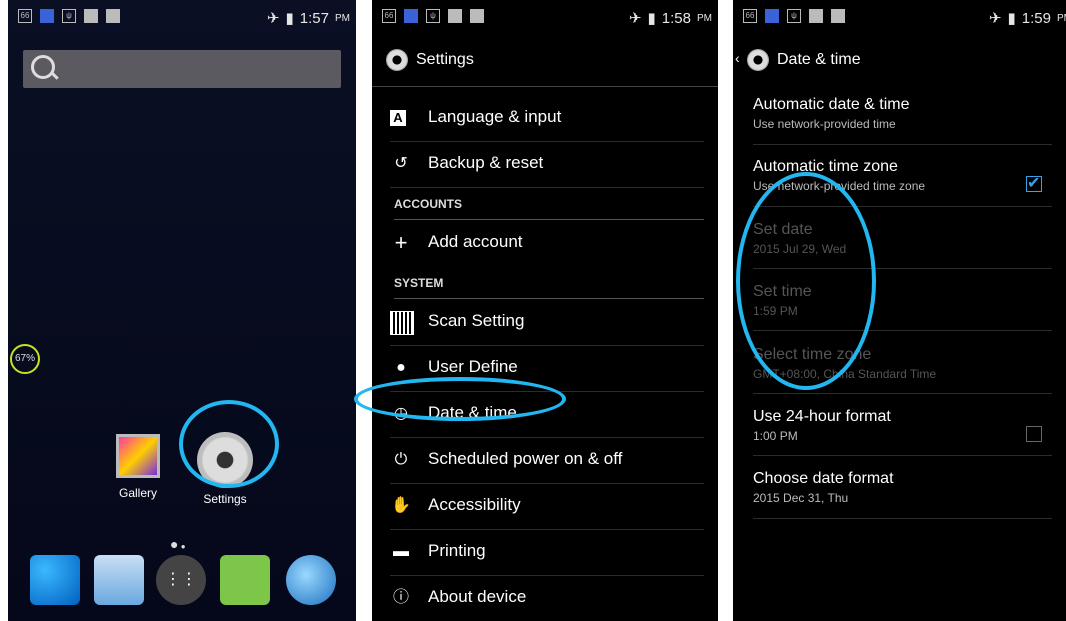 Image resolution: width=1066 pixels, height=621 pixels. I want to click on action-bar: ‹ Date & time, so click(899, 61).